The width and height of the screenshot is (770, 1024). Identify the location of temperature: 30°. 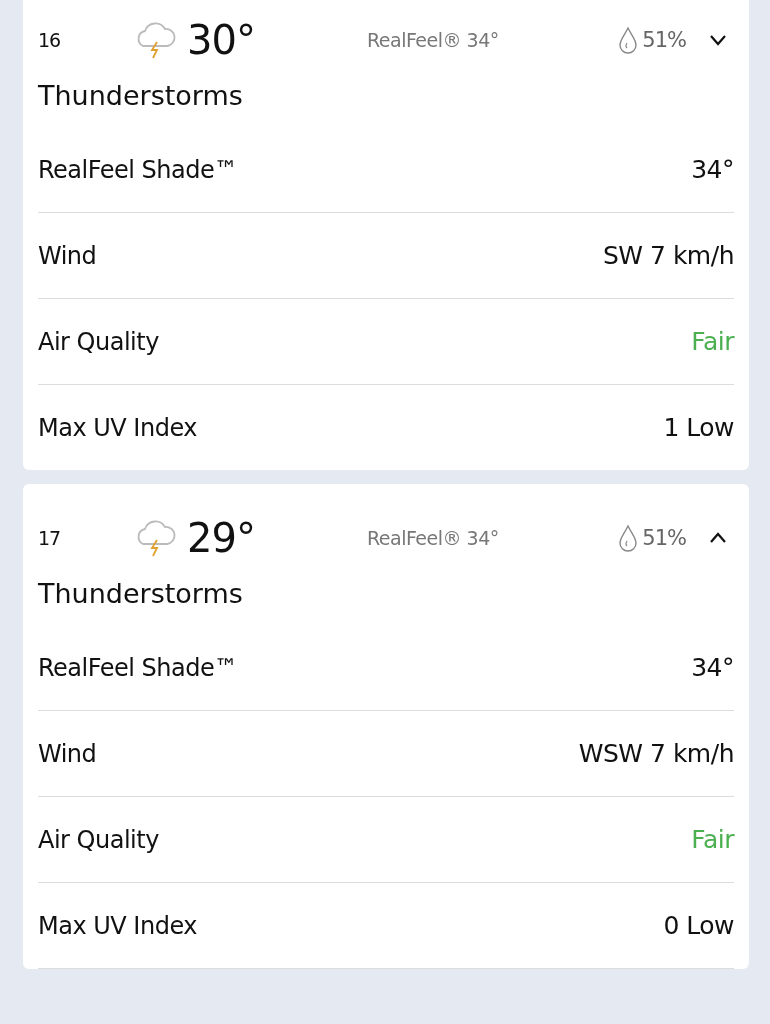
(221, 40).